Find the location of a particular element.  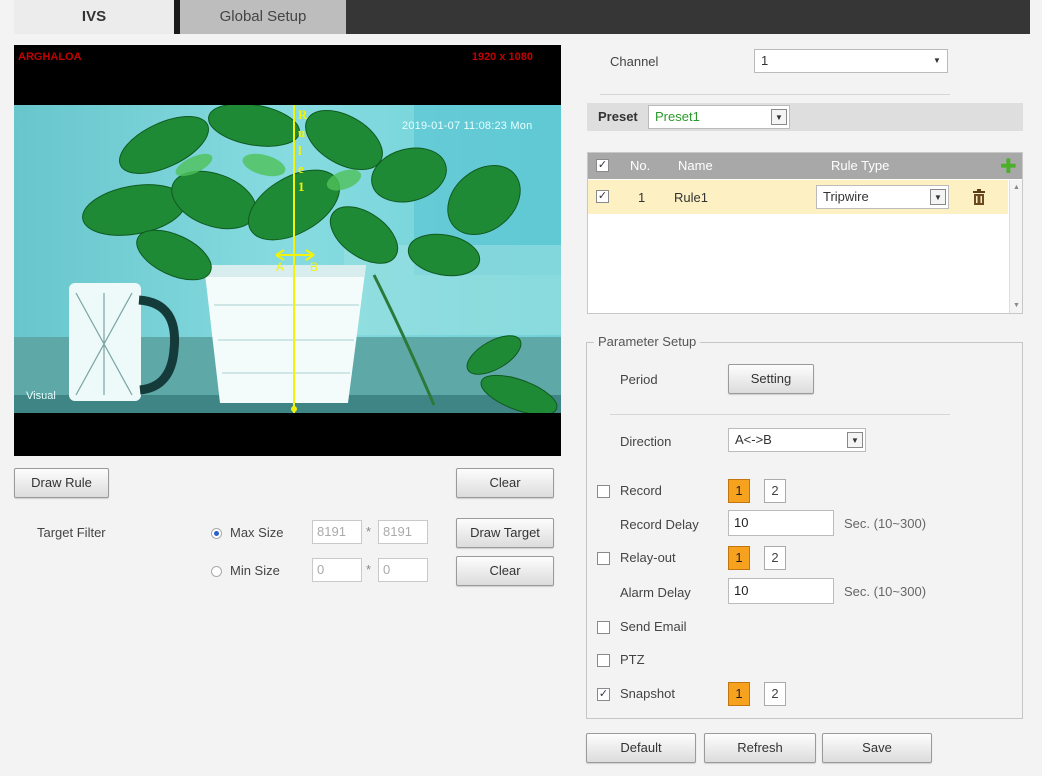

period-label: Period is located at coordinates (639, 379).